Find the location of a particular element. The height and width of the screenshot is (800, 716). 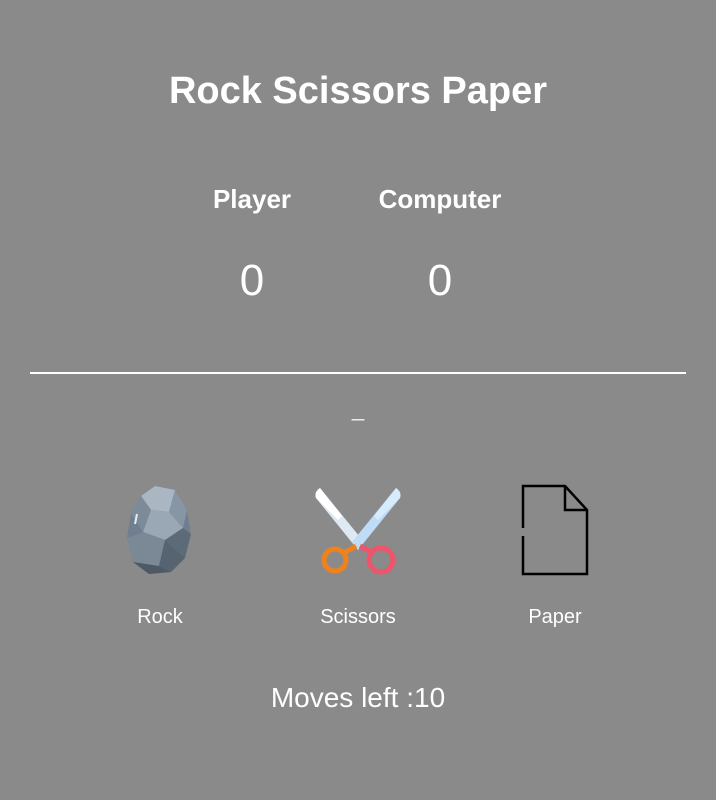

paper-label: Paper is located at coordinates (555, 617).